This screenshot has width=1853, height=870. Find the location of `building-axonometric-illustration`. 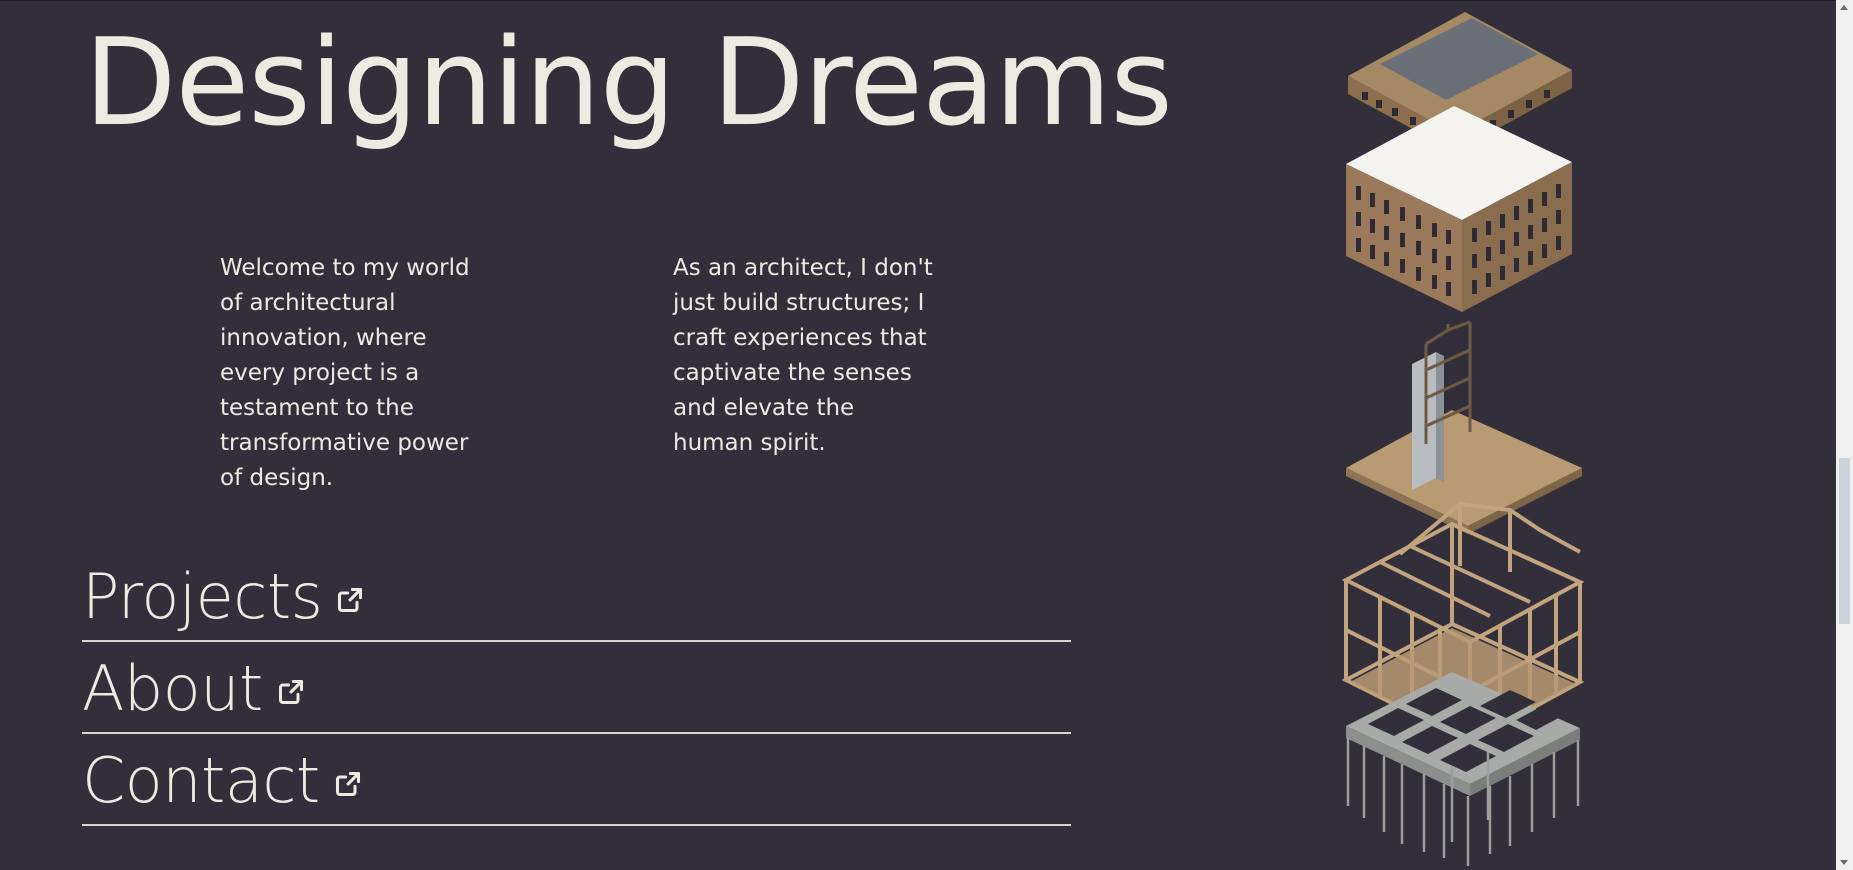

building-axonometric-illustration is located at coordinates (1463, 439).